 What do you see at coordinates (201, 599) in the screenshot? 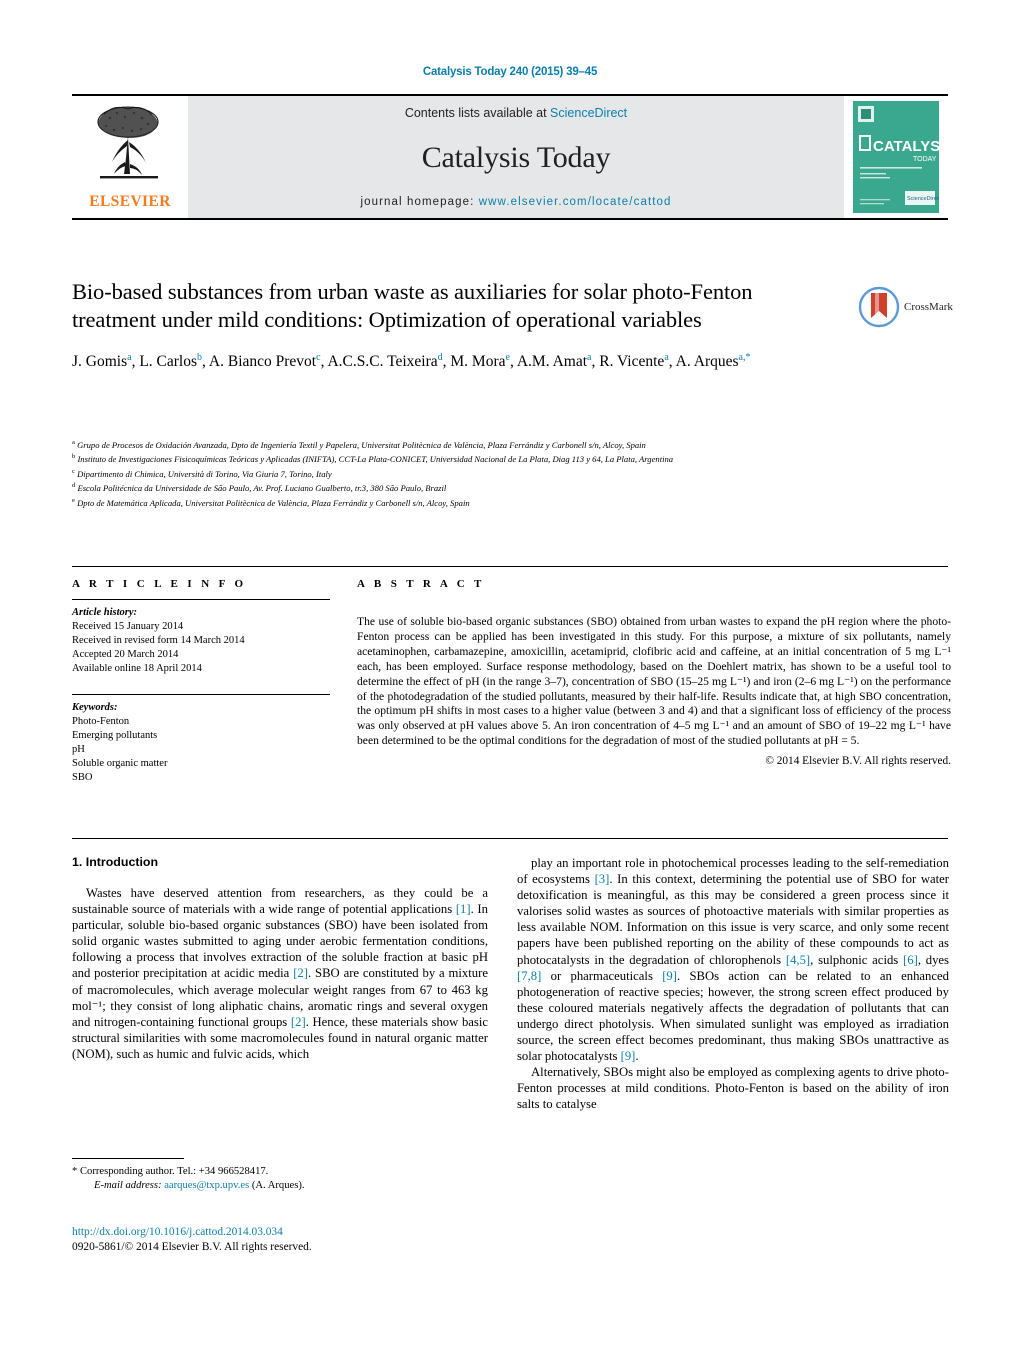
I see `article-info-rule-top` at bounding box center [201, 599].